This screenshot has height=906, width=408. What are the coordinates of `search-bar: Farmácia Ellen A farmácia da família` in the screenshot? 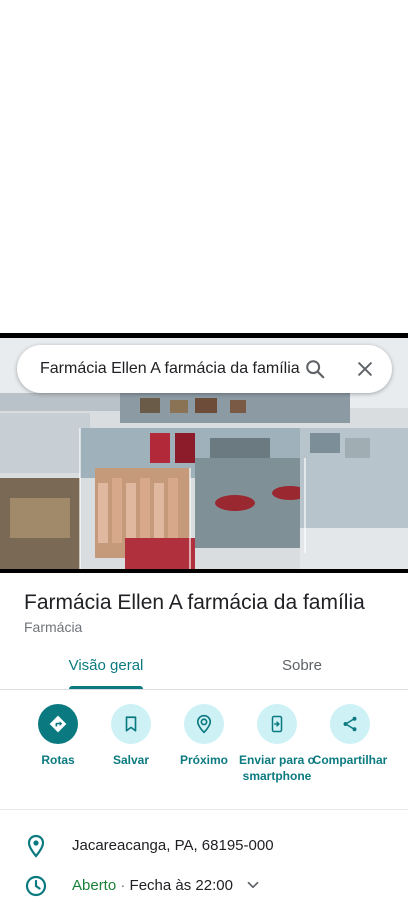 It's located at (204, 369).